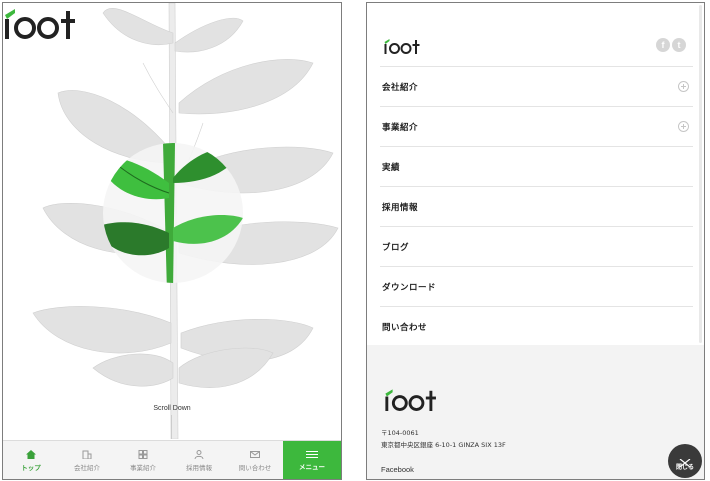  Describe the element at coordinates (255, 454) in the screenshot. I see `mail-icon` at that location.